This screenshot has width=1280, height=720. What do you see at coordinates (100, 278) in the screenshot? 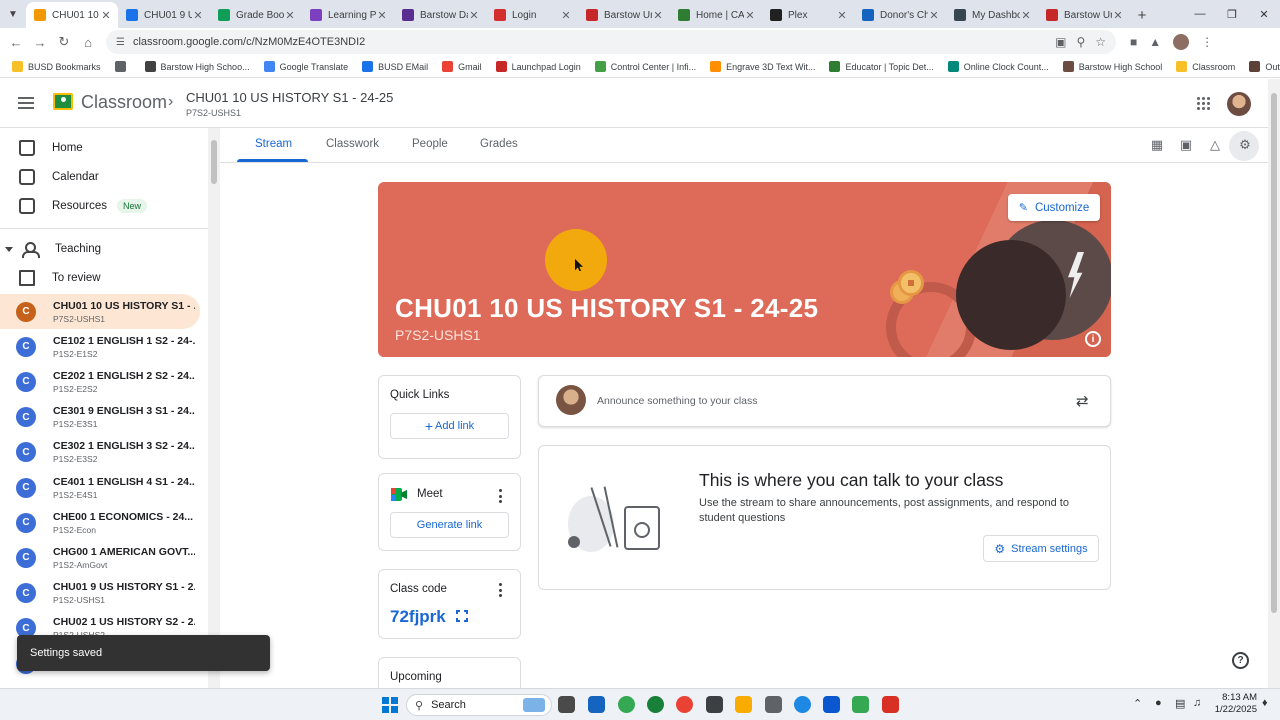
I see `sidebar-item-to-review: To review` at bounding box center [100, 278].